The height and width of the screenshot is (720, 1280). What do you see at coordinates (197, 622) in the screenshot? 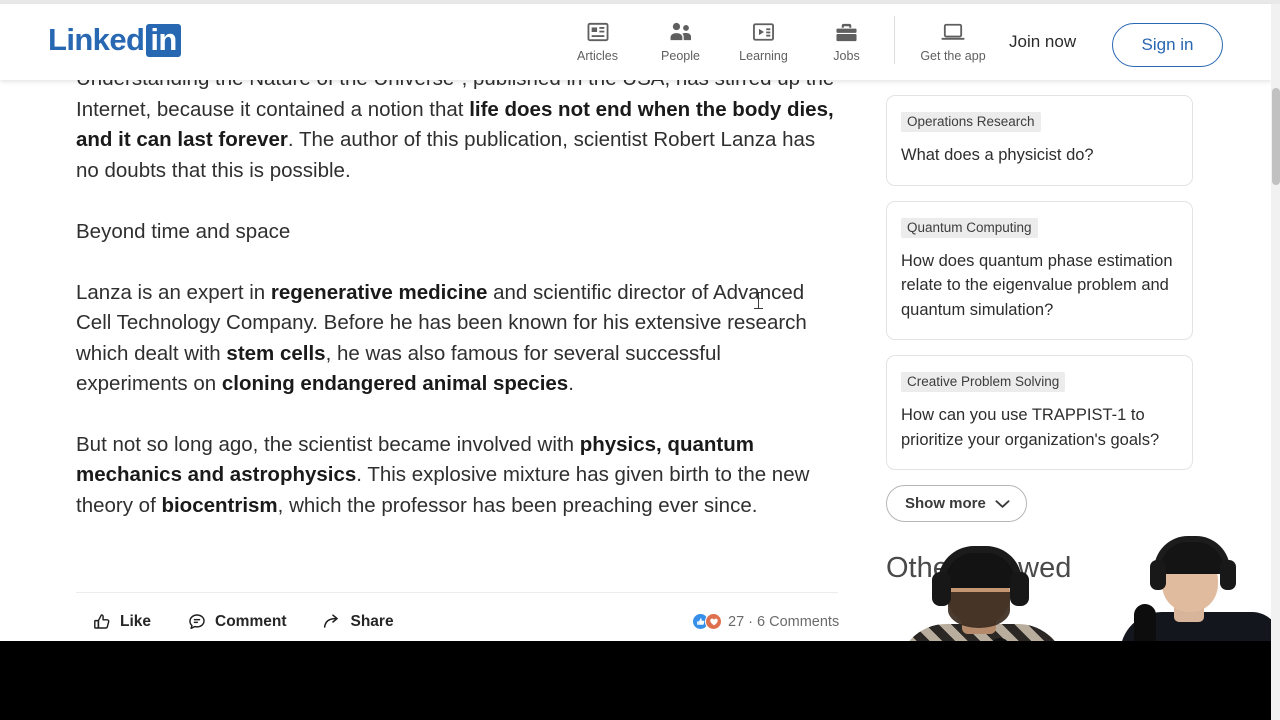
I see `comment-icon` at bounding box center [197, 622].